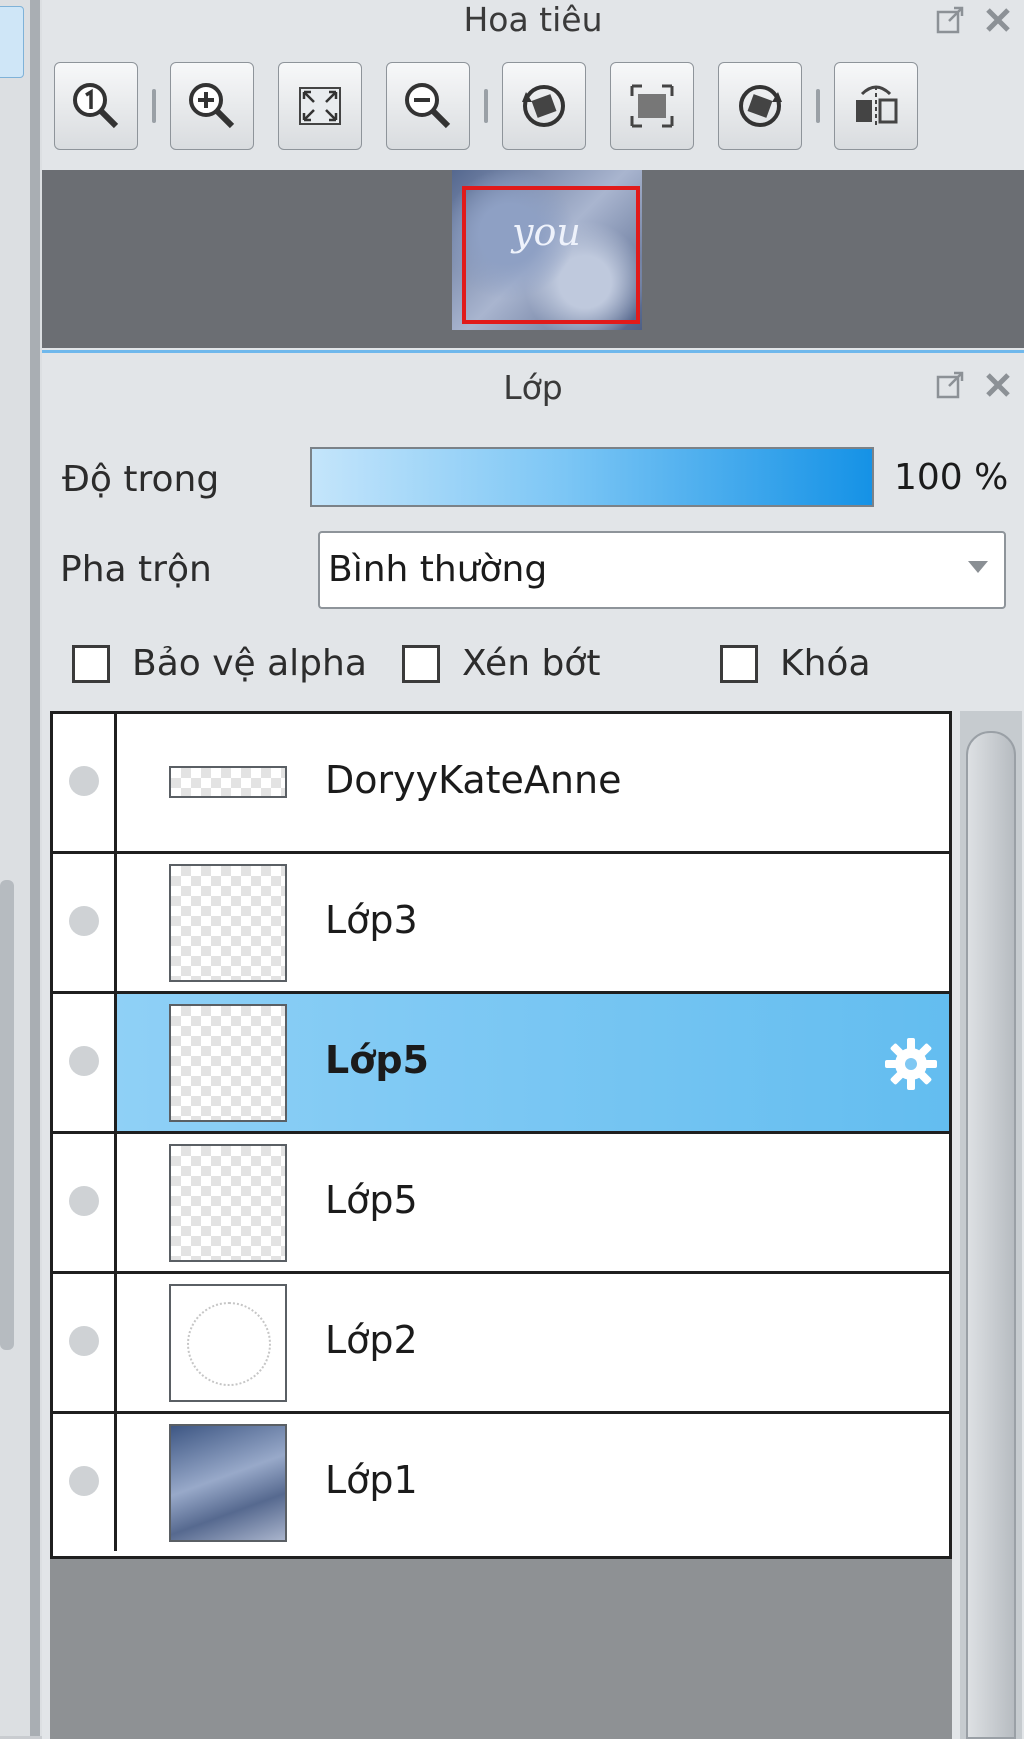 The width and height of the screenshot is (1024, 1739). Describe the element at coordinates (978, 567) in the screenshot. I see `chevron-down-icon` at that location.